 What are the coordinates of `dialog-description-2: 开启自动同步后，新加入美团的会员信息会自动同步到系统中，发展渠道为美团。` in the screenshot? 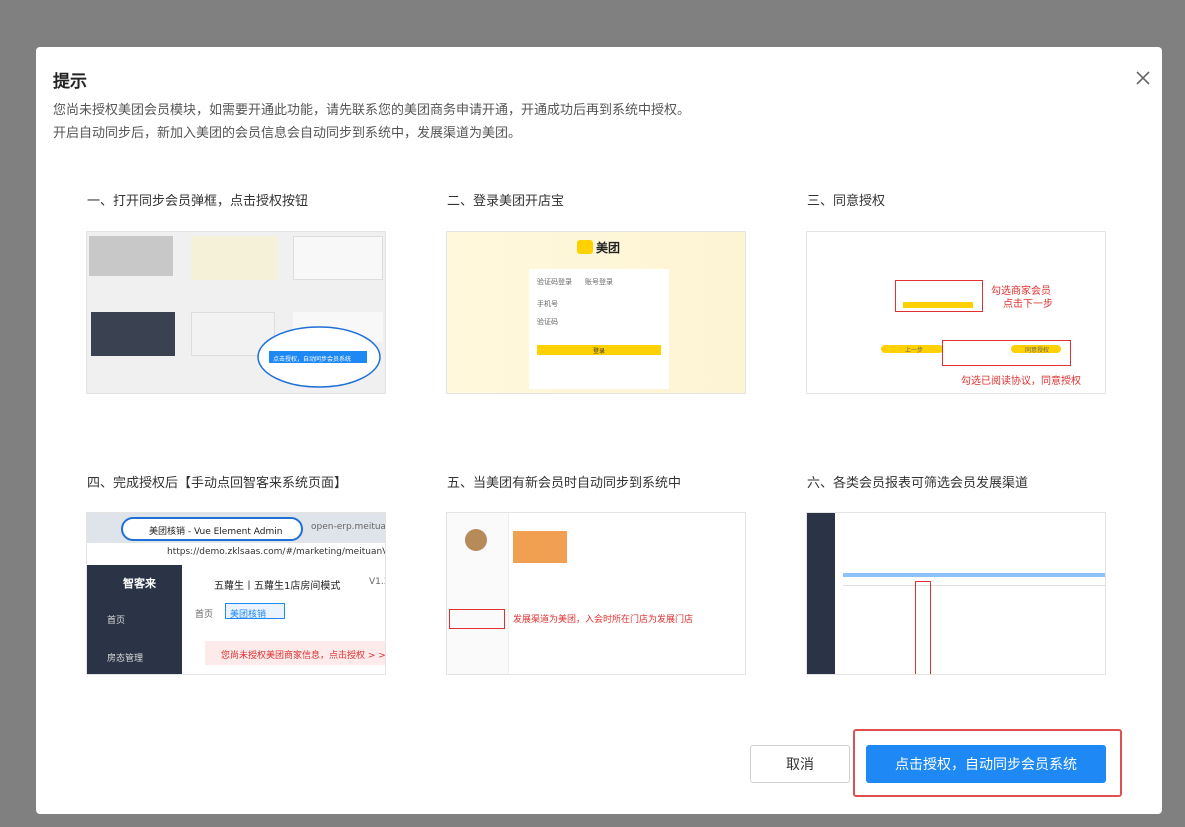 It's located at (287, 133).